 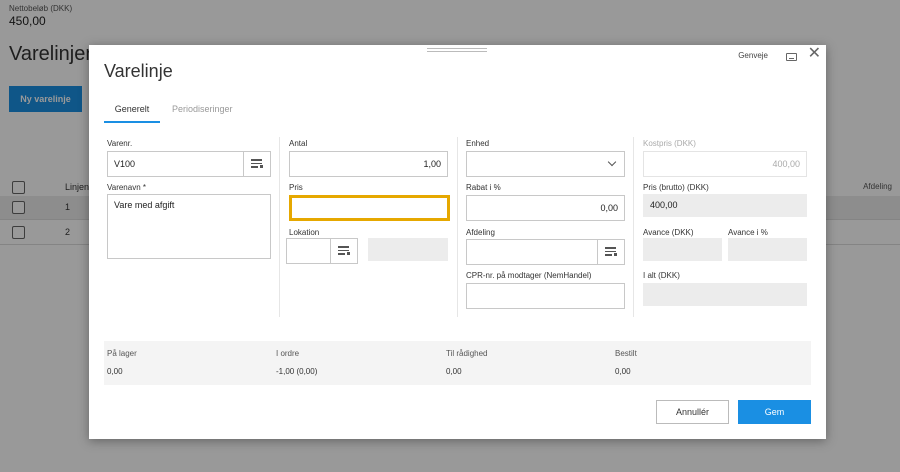 What do you see at coordinates (189, 226) in the screenshot?
I see `item-name-textarea: Vare med afgift` at bounding box center [189, 226].